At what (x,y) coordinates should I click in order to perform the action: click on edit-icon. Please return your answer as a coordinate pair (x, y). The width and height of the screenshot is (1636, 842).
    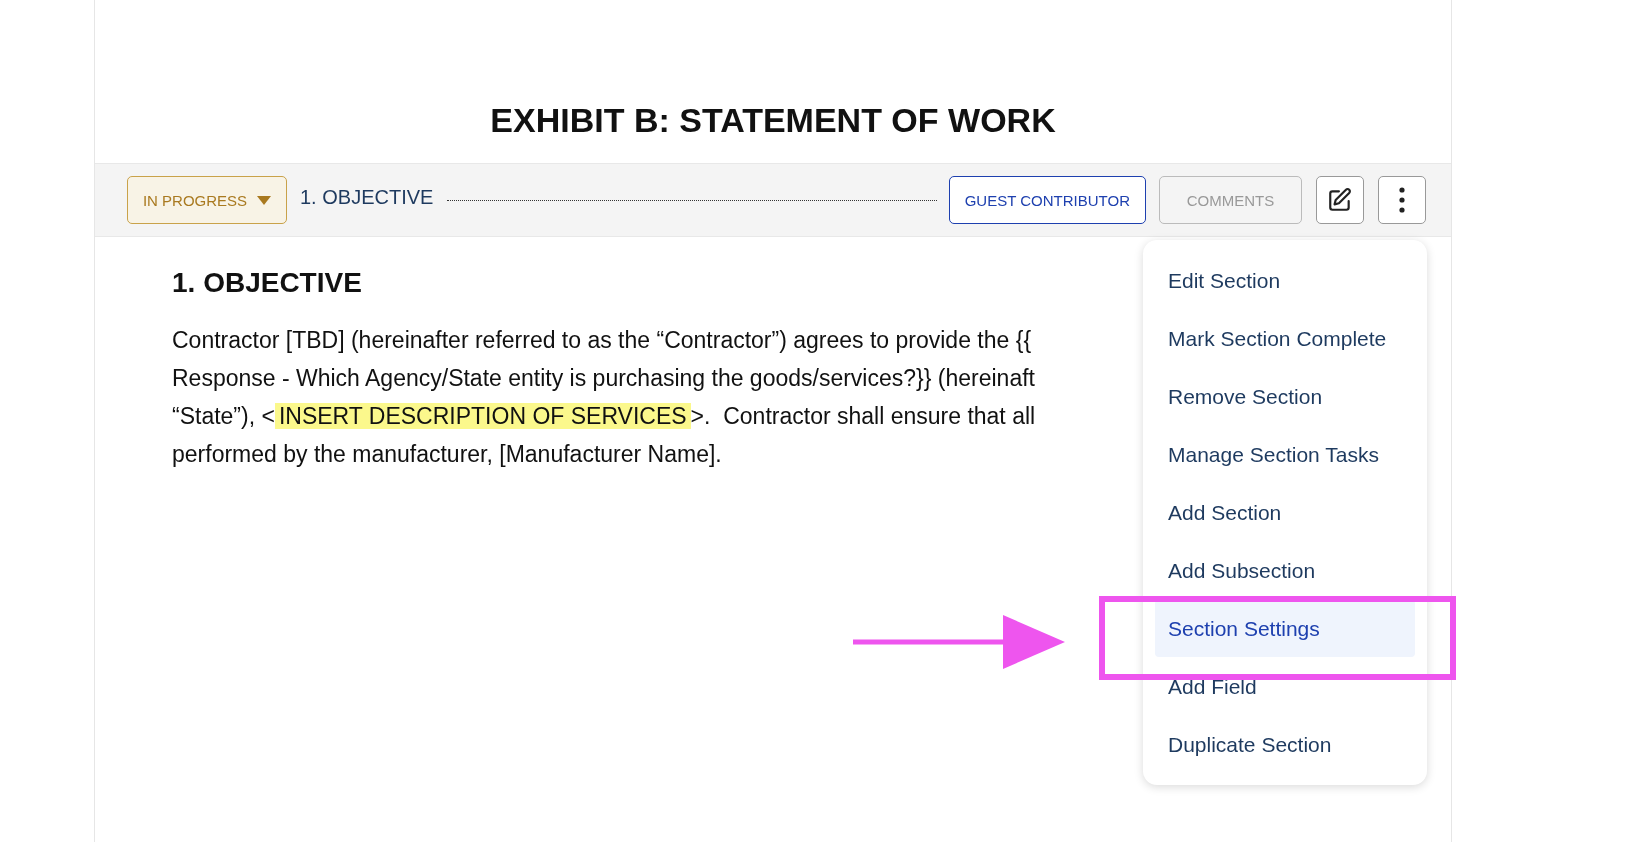
    Looking at the image, I should click on (1340, 200).